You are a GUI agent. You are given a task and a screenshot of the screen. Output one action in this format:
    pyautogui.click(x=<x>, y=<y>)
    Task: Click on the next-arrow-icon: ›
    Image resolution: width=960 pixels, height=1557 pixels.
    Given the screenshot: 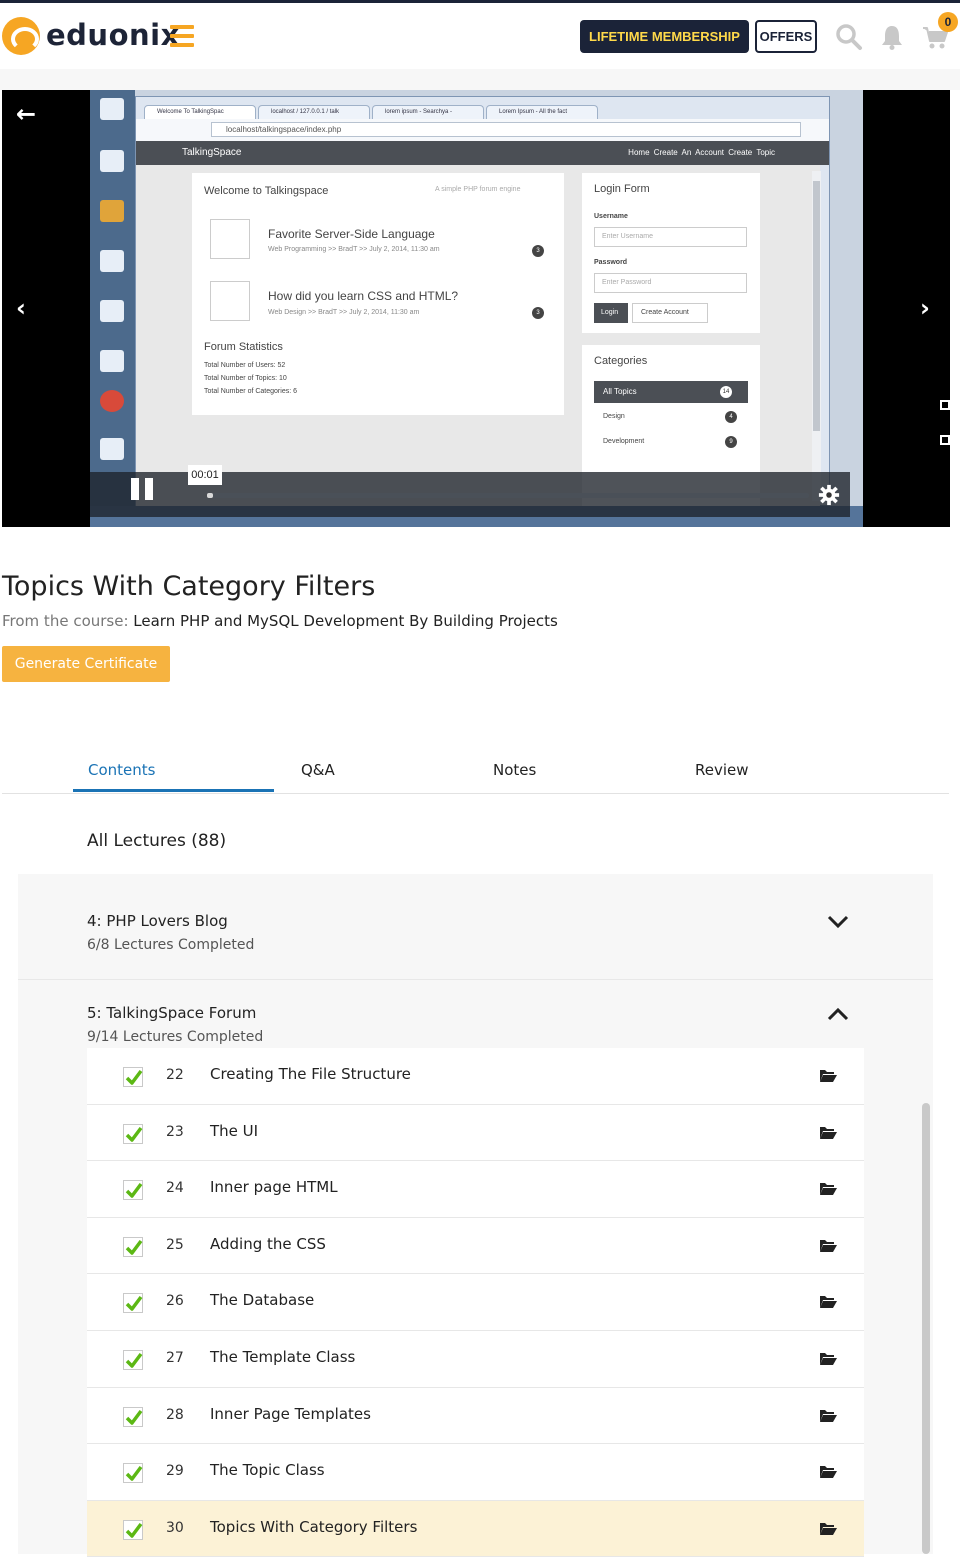 What is the action you would take?
    pyautogui.click(x=925, y=308)
    